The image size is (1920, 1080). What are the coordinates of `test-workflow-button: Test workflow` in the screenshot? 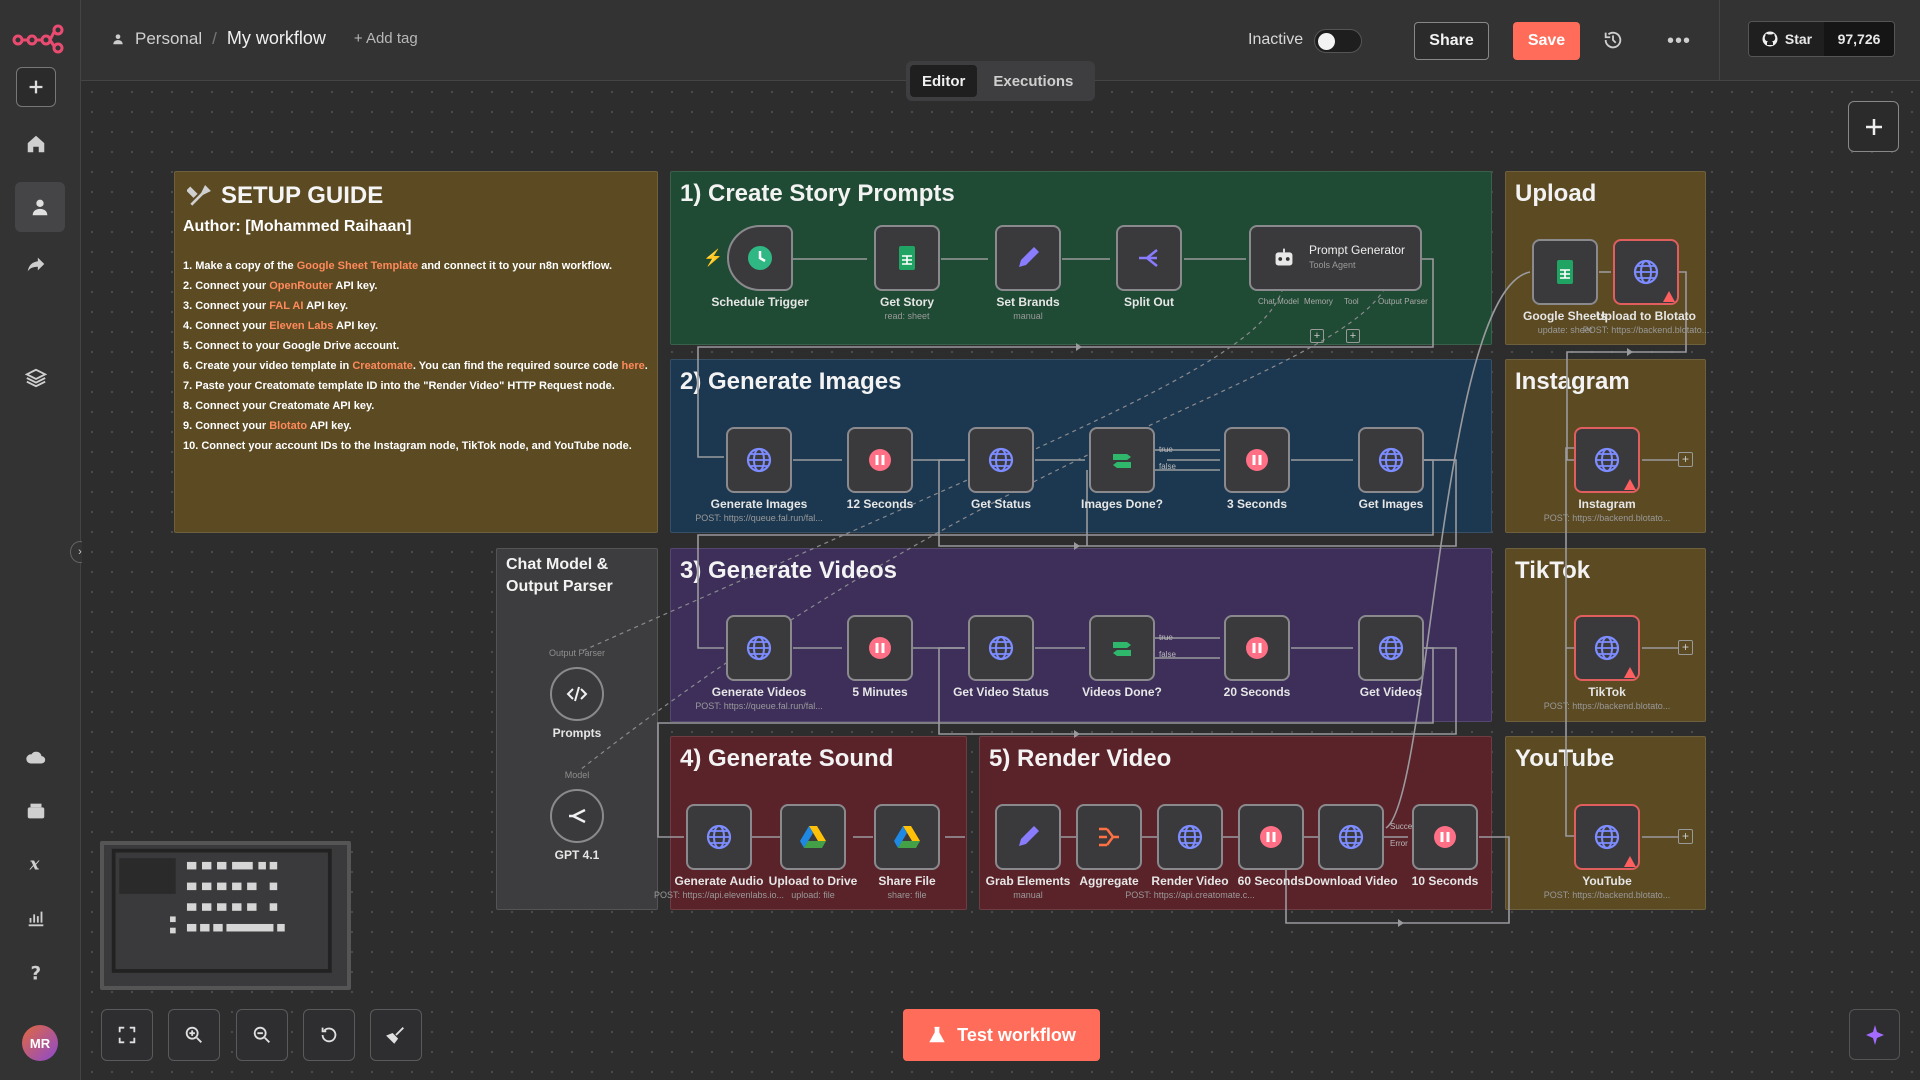 It's located at (1001, 1035).